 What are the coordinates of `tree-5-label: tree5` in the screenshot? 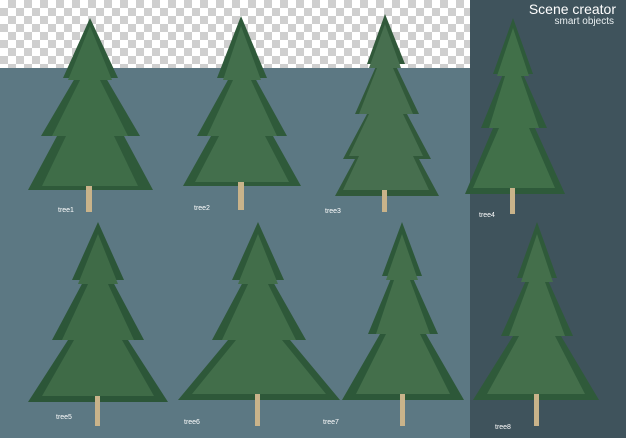 It's located at (64, 417).